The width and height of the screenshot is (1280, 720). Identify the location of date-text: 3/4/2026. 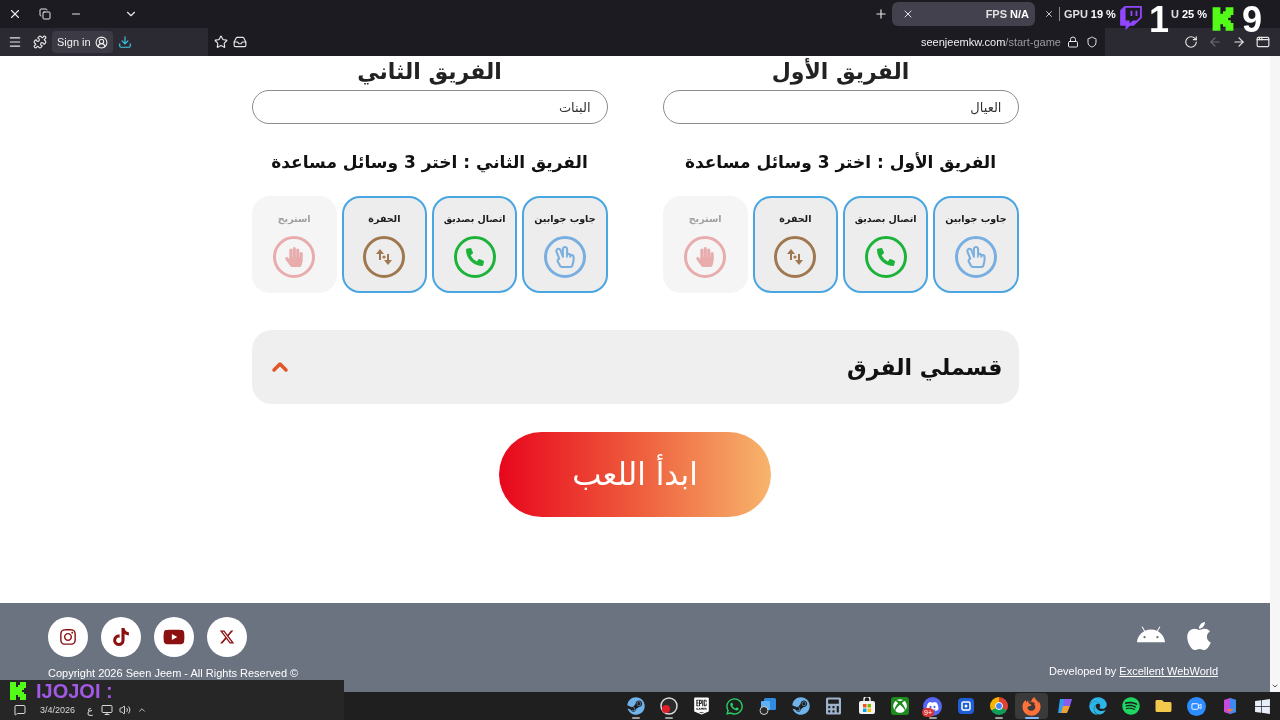
(58, 710).